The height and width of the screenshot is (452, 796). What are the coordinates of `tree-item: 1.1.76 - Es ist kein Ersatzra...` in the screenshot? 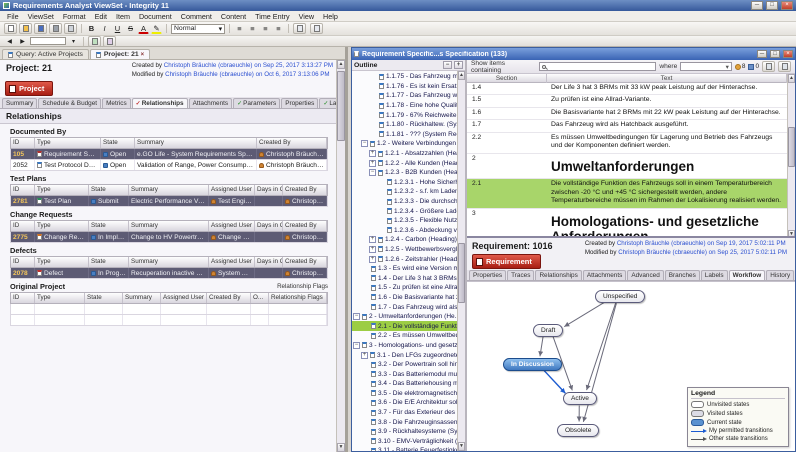 It's located at (404, 87).